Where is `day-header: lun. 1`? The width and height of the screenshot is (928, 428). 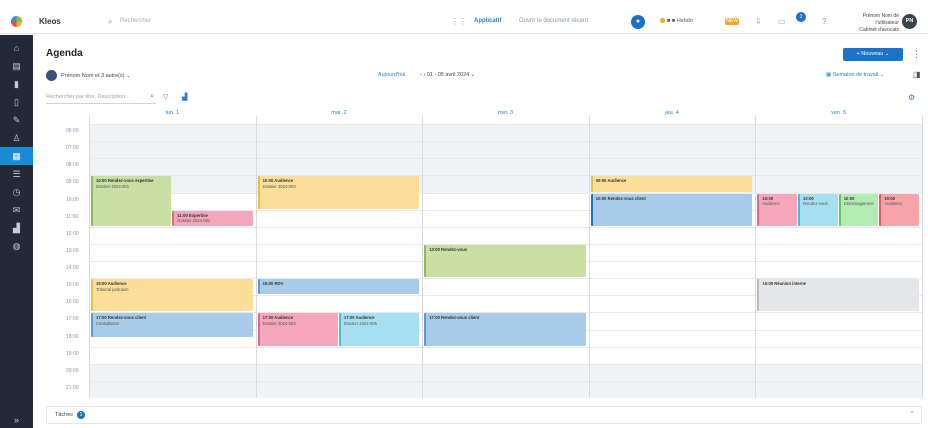 day-header: lun. 1 is located at coordinates (172, 113).